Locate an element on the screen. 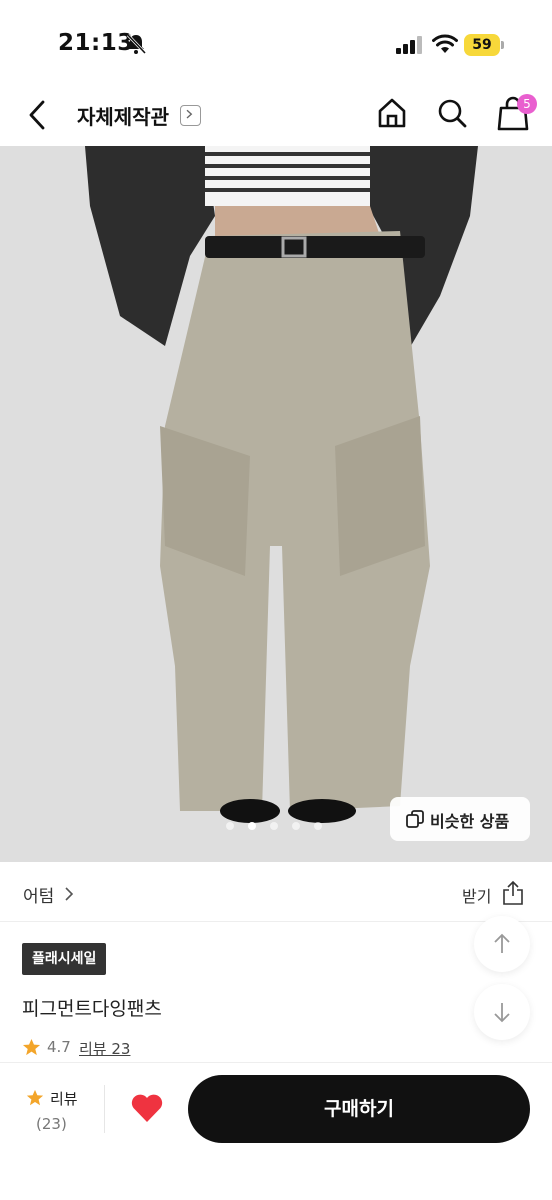  bell-slash-icon is located at coordinates (136, 44).